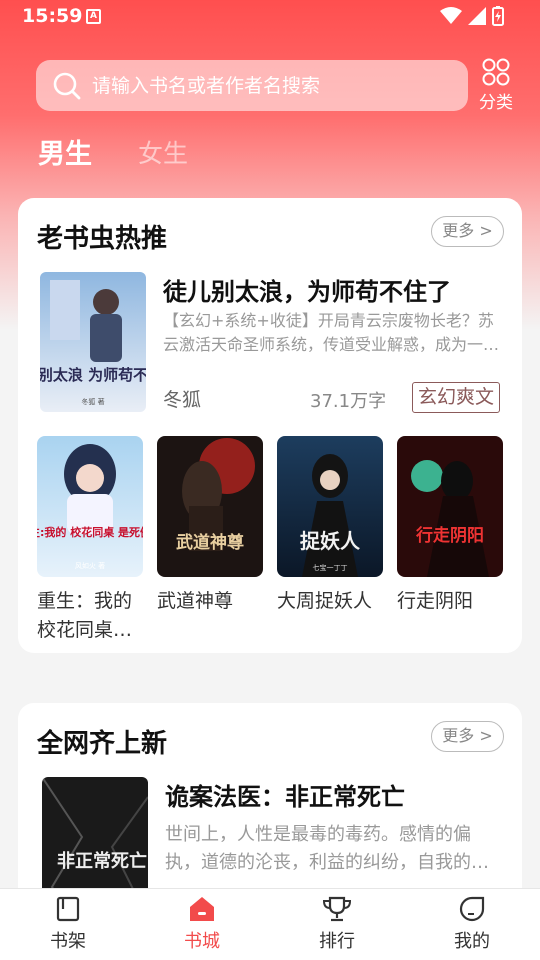 This screenshot has height=960, width=540. What do you see at coordinates (330, 541) in the screenshot?
I see `book-cover-text: 捉妖人` at bounding box center [330, 541].